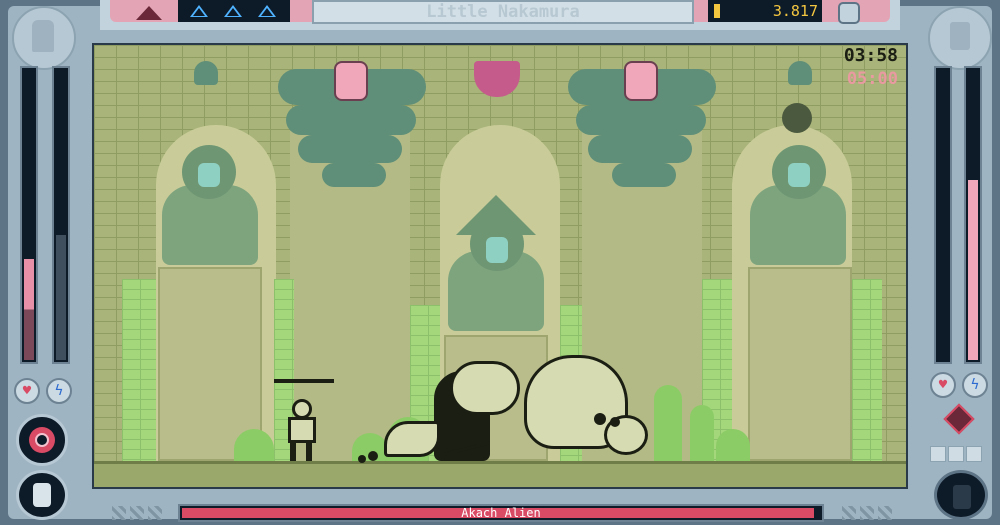 This screenshot has width=1000, height=525. What do you see at coordinates (943, 283) in the screenshot?
I see `right-inner-meter-fill` at bounding box center [943, 283].